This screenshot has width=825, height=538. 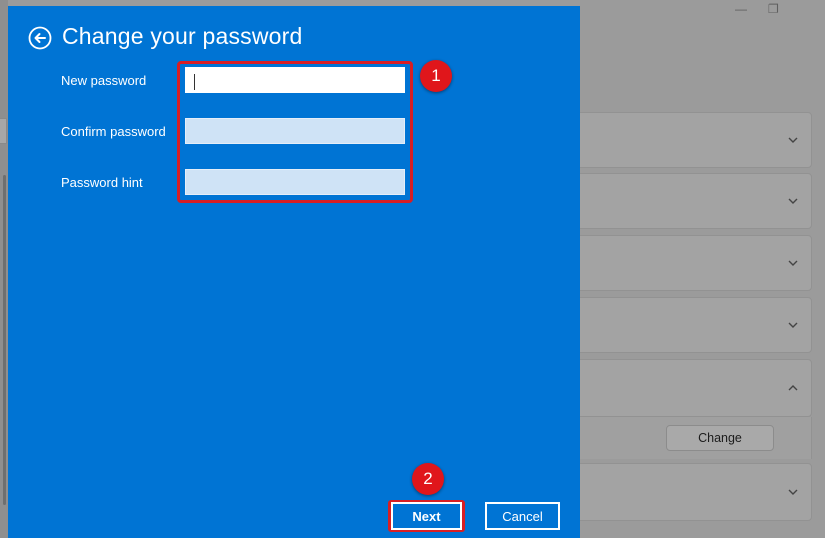 What do you see at coordinates (295, 132) in the screenshot?
I see `fields-highlight-box` at bounding box center [295, 132].